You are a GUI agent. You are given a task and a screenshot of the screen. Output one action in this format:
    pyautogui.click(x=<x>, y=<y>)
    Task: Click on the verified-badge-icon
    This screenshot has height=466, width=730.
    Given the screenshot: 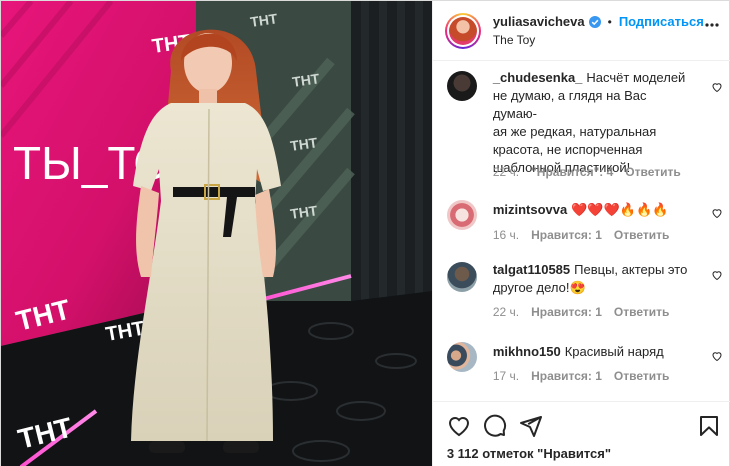 What is the action you would take?
    pyautogui.click(x=594, y=21)
    